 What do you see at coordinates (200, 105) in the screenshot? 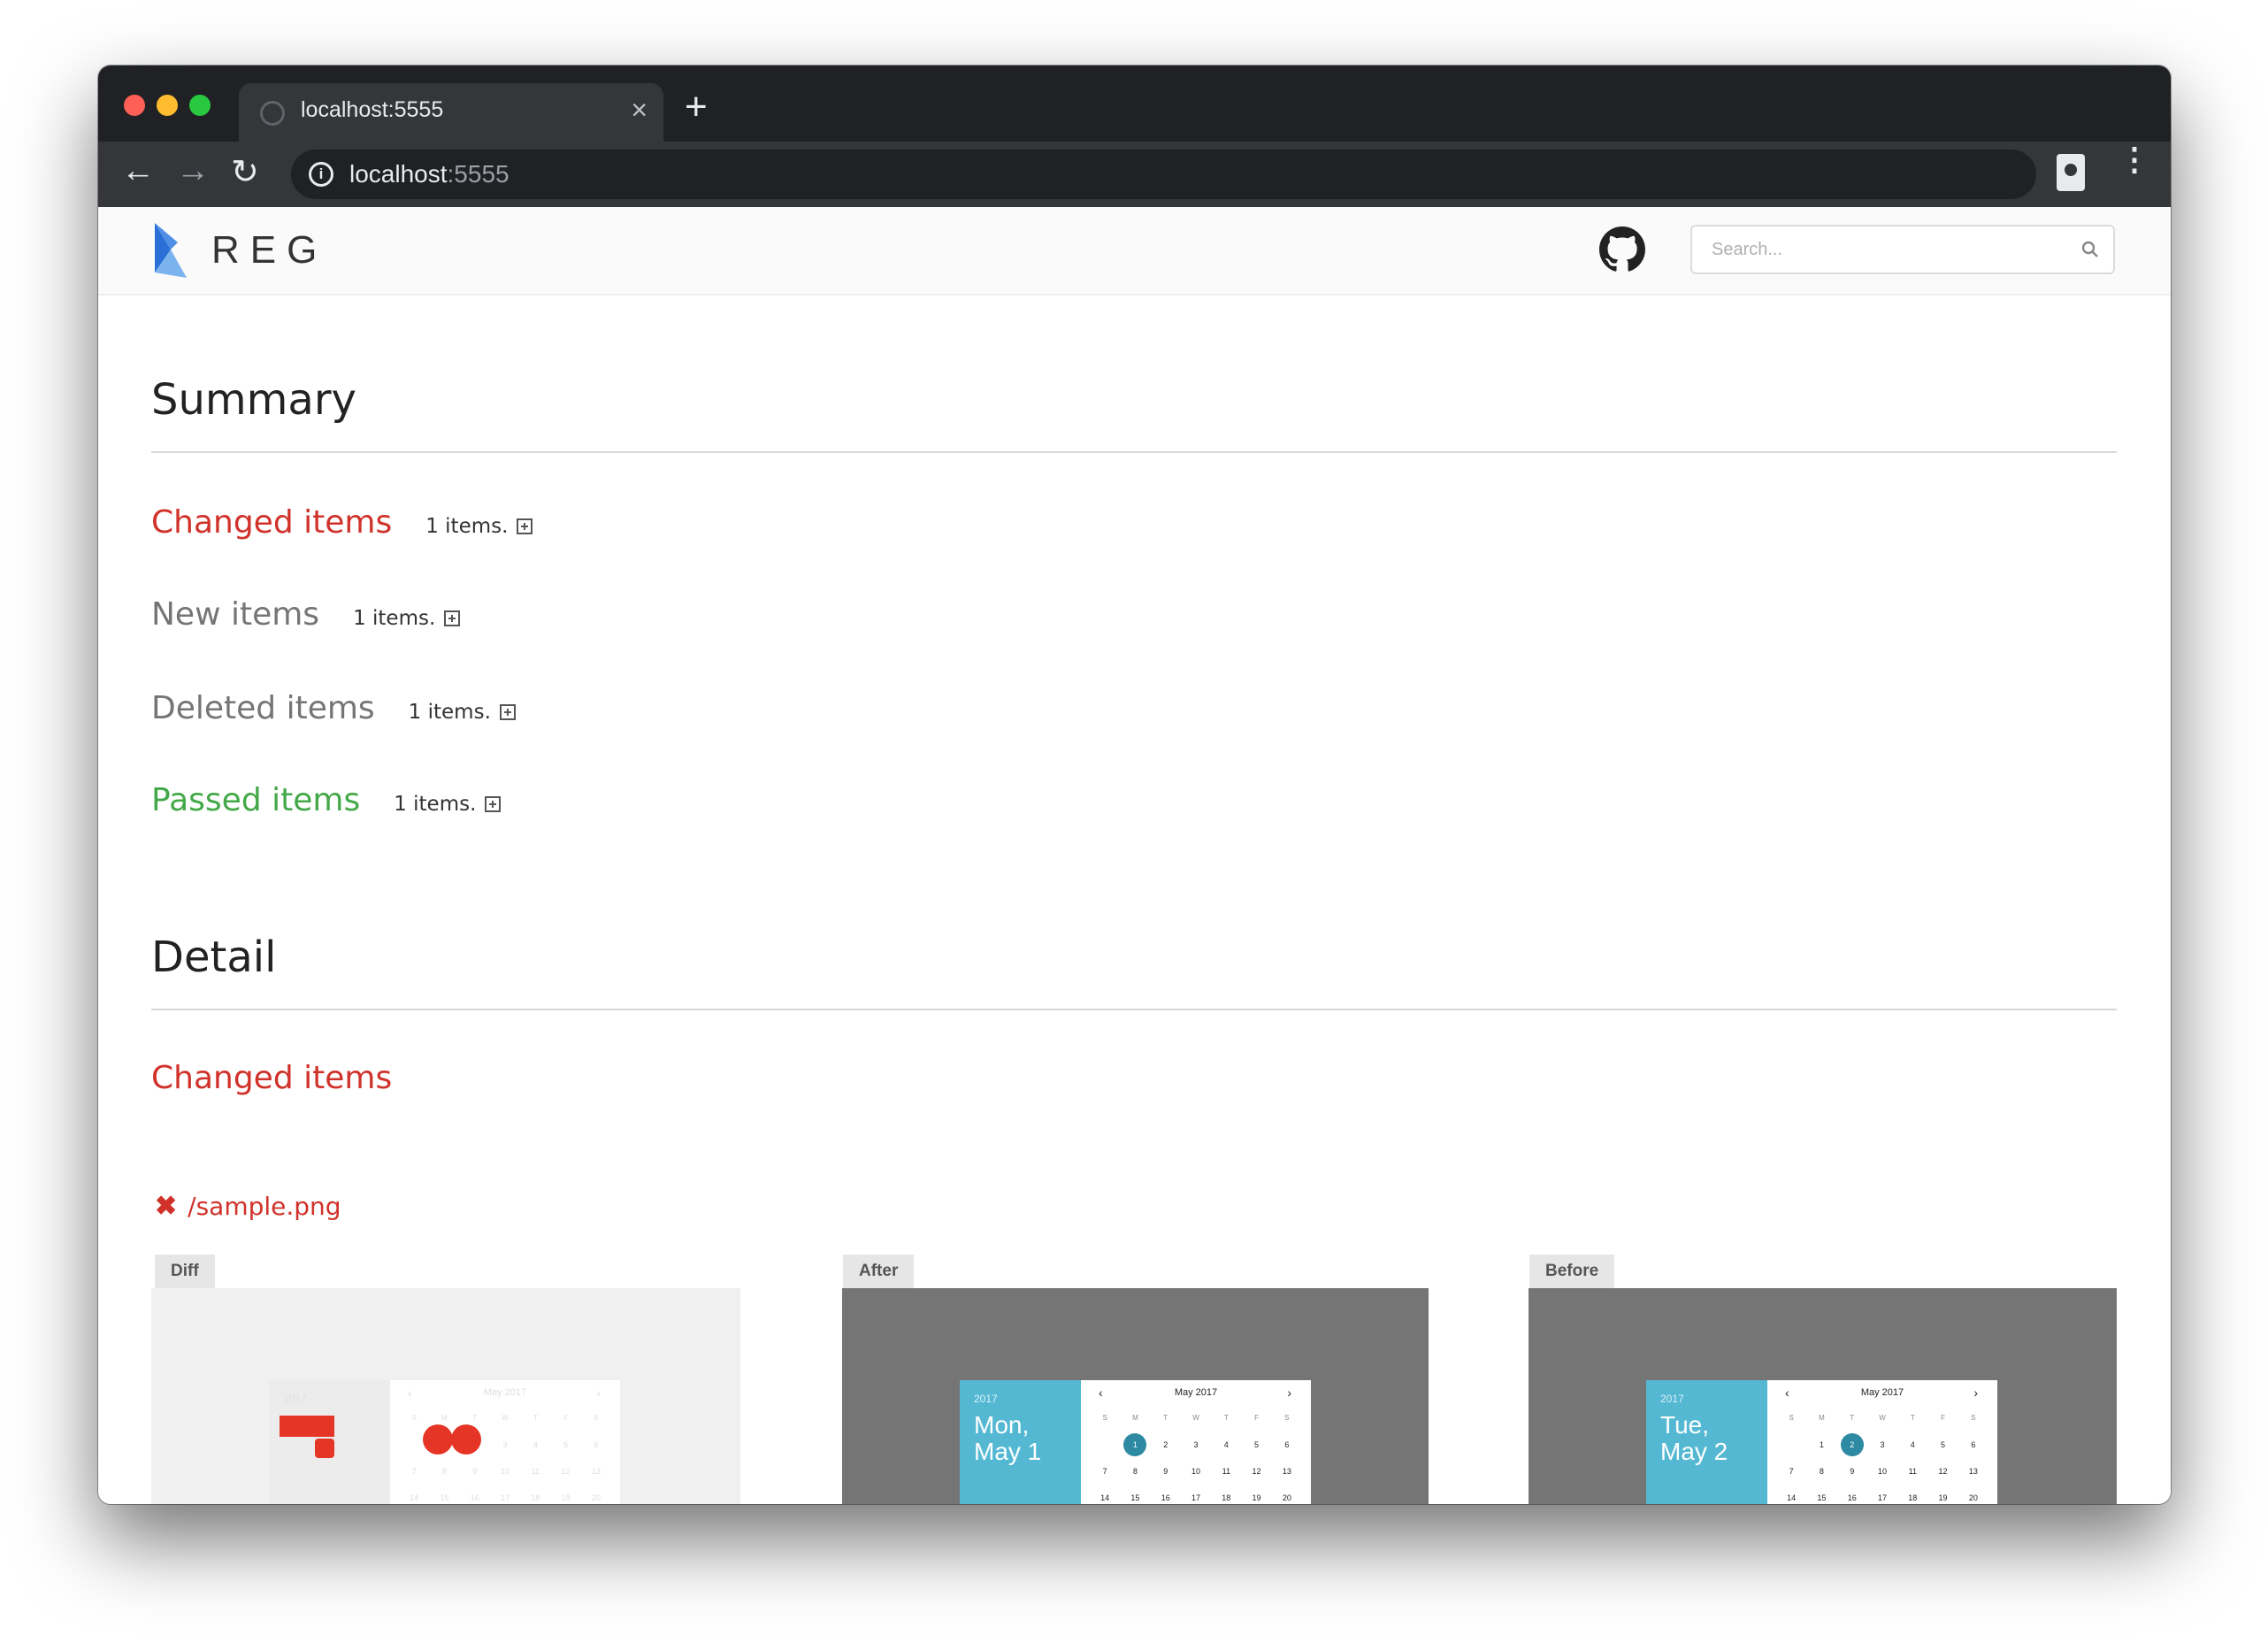
I see `maximize-window-button` at bounding box center [200, 105].